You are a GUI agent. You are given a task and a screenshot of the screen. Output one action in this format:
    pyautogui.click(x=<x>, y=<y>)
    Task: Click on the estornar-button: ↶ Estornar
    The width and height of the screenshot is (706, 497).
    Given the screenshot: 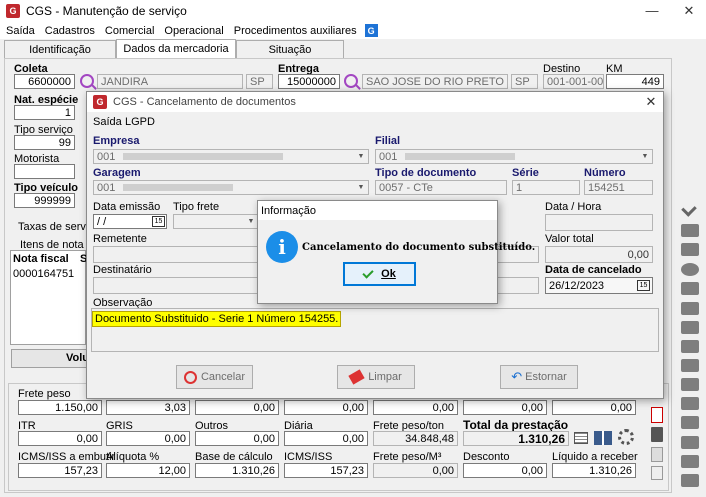 What is the action you would take?
    pyautogui.click(x=539, y=377)
    